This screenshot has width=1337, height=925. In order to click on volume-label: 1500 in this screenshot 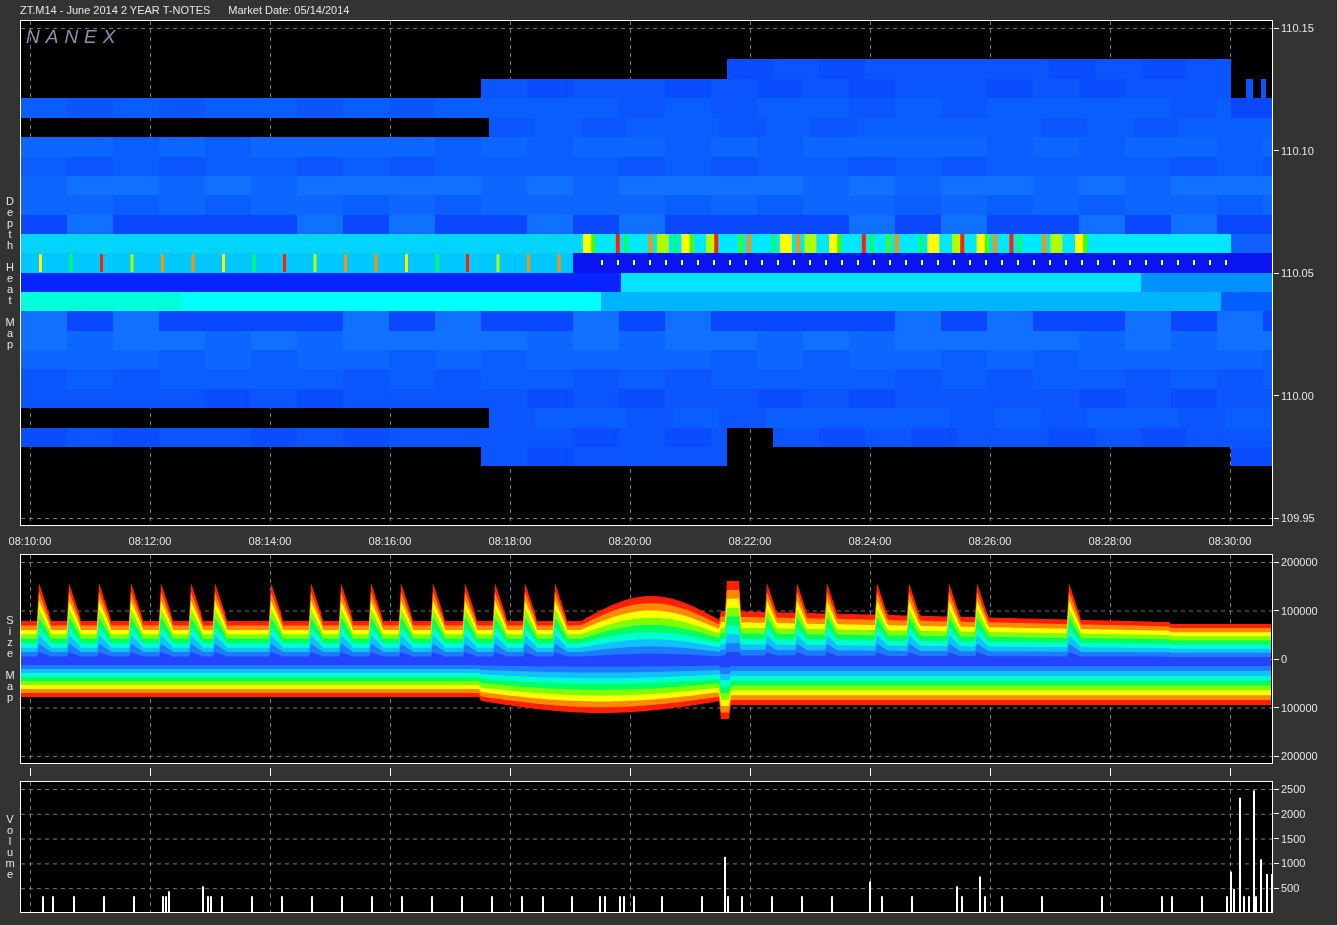, I will do `click(1290, 838)`.